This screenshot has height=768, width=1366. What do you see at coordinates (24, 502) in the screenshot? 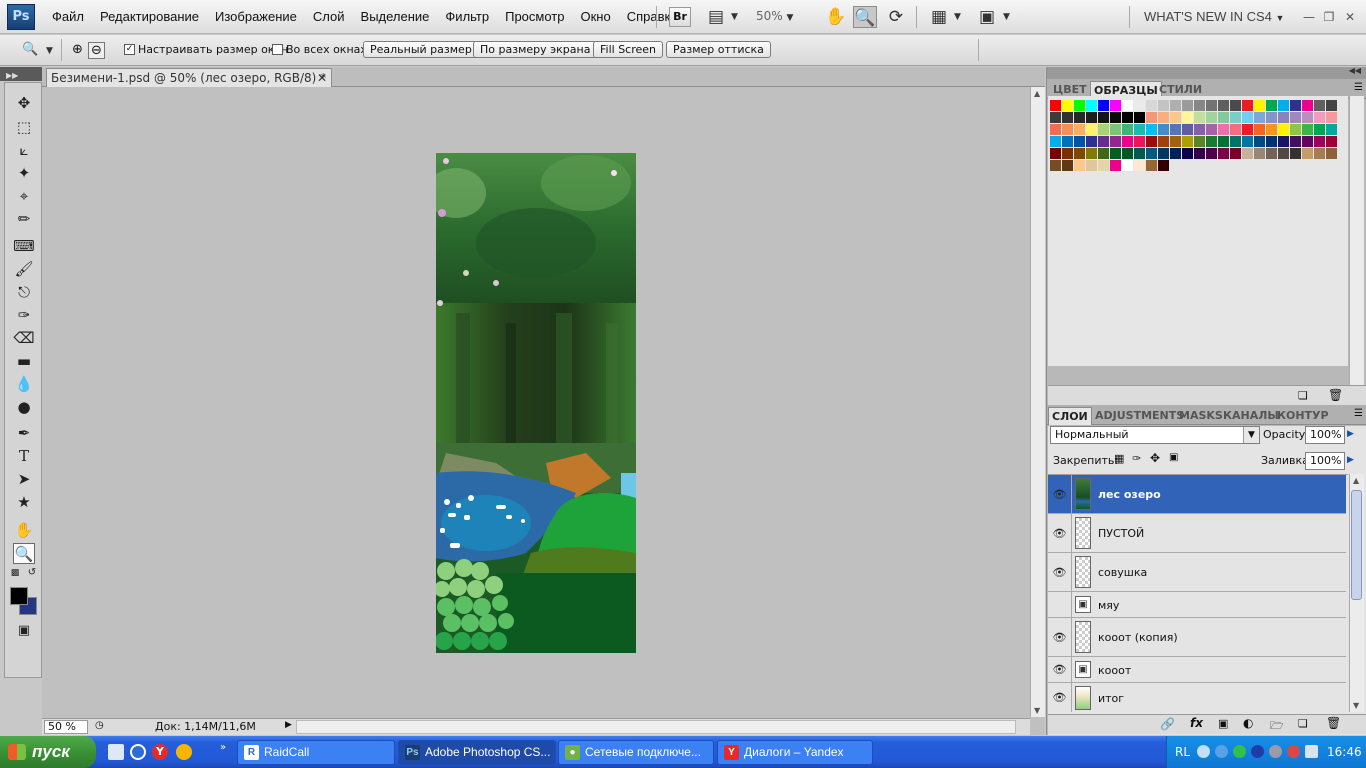
I see `shape-tool-icon: ★` at bounding box center [24, 502].